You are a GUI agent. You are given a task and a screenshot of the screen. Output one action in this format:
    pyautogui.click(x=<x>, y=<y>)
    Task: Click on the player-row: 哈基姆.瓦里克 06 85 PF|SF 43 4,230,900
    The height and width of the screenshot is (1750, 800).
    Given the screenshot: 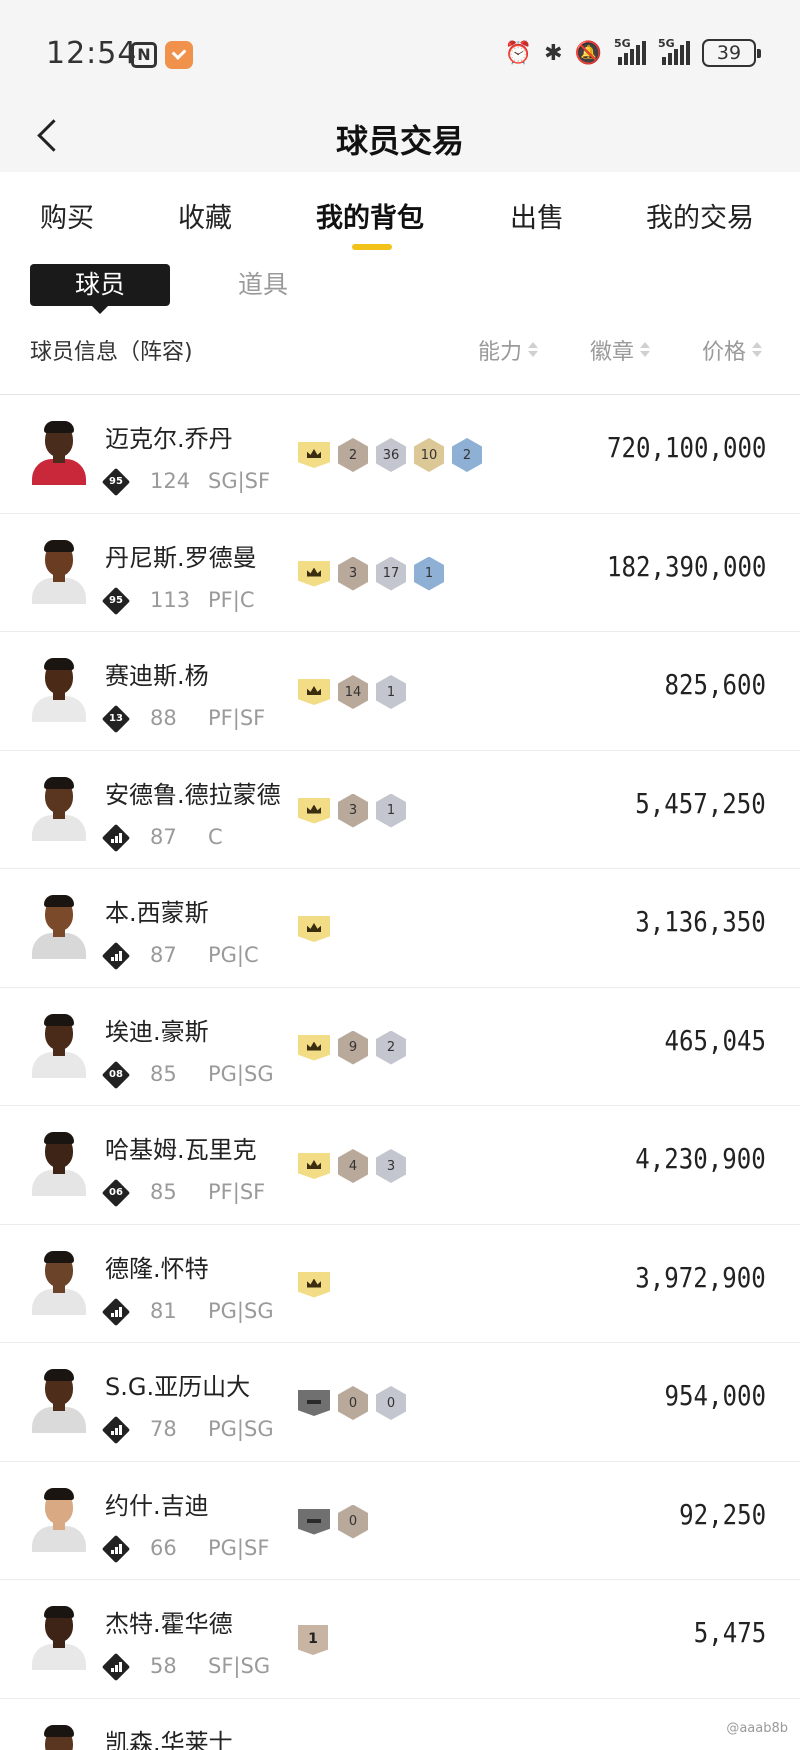 What is the action you would take?
    pyautogui.click(x=400, y=1165)
    